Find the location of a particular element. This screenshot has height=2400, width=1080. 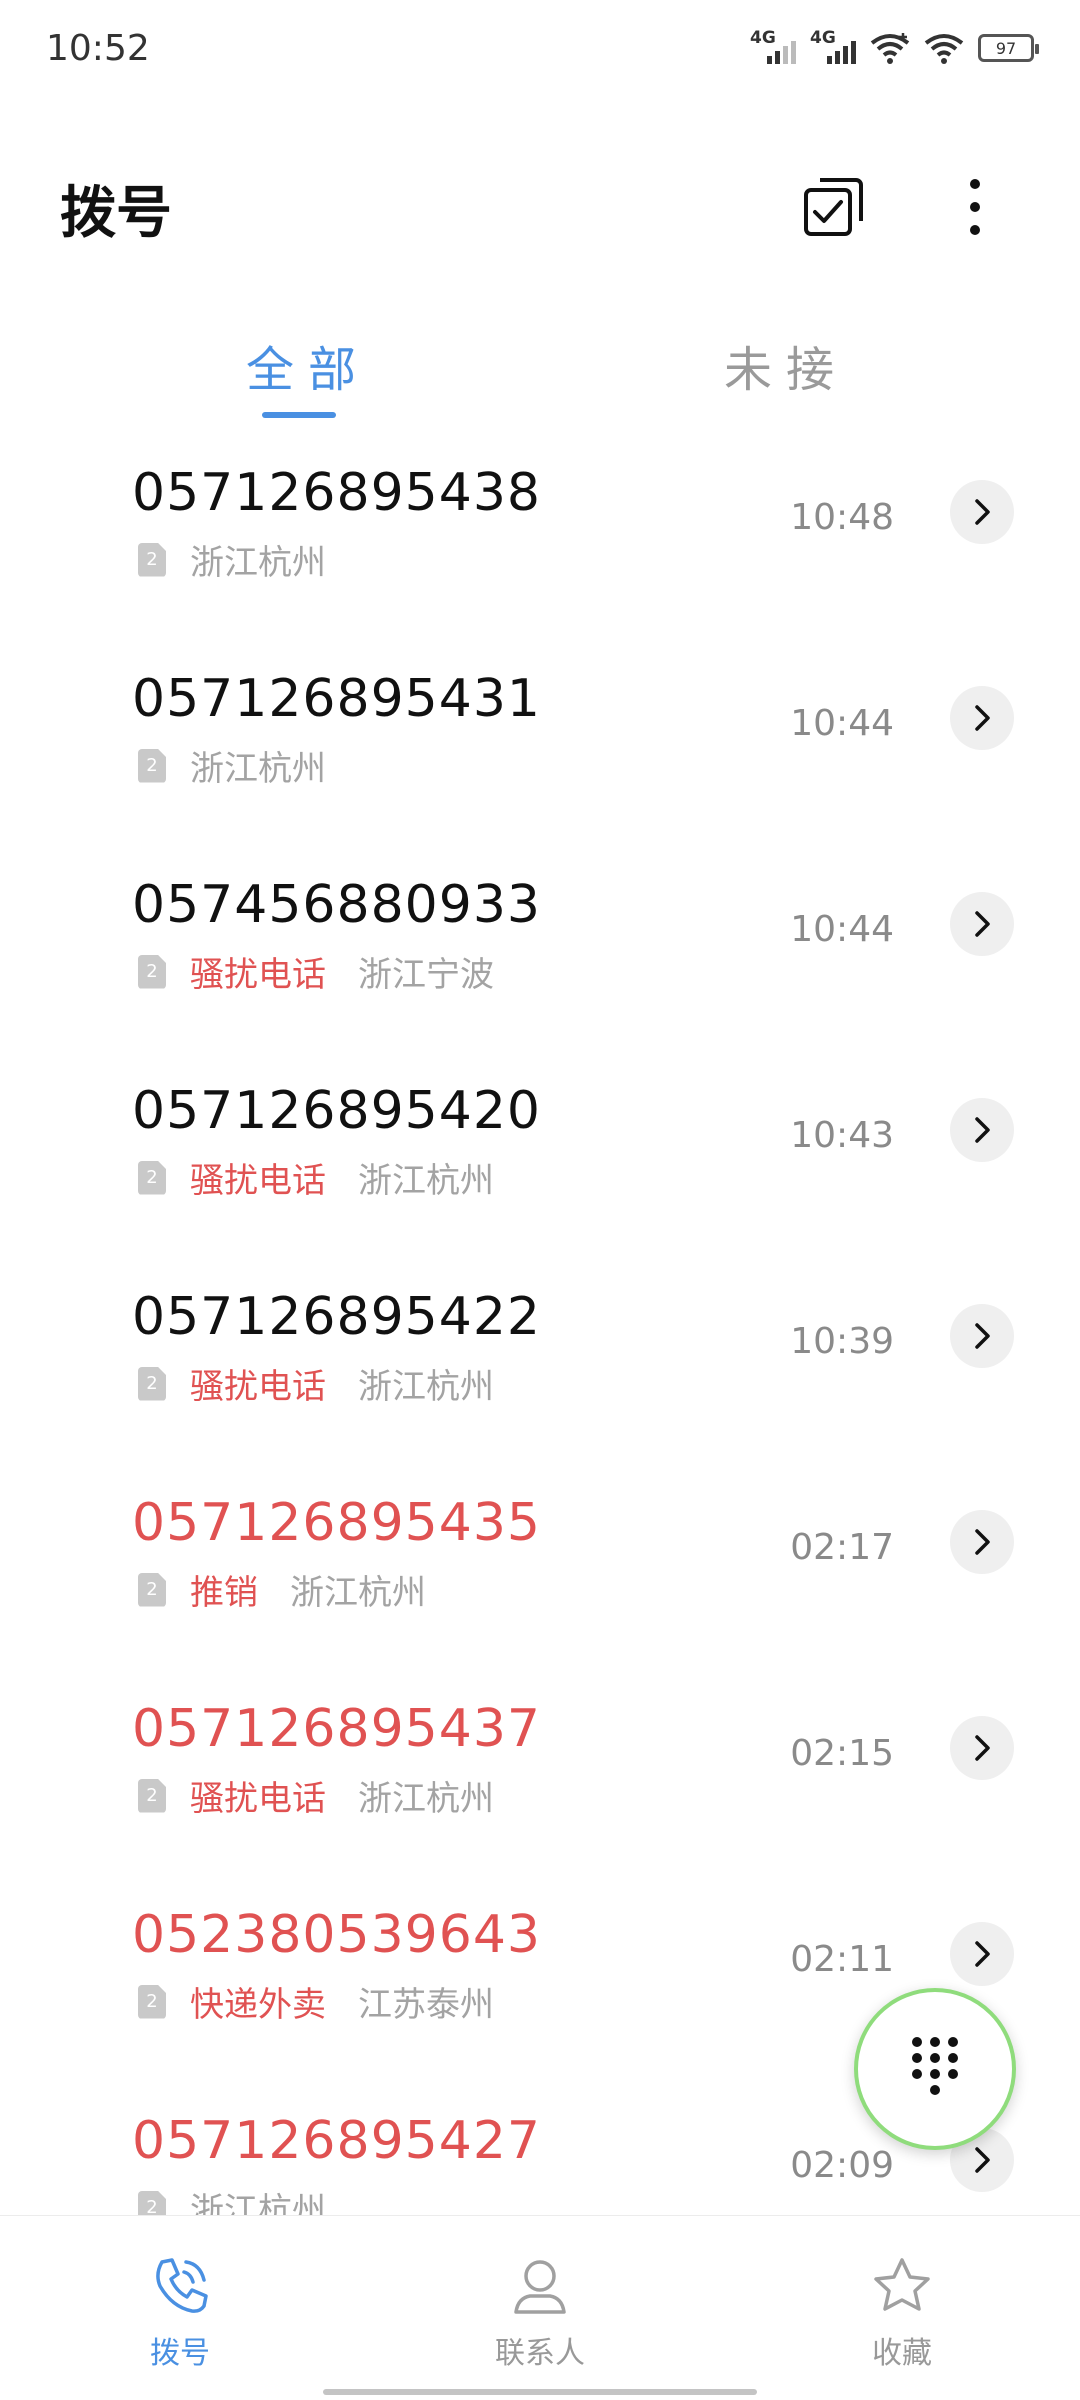

call-number: 057126895438 is located at coordinates (337, 493).